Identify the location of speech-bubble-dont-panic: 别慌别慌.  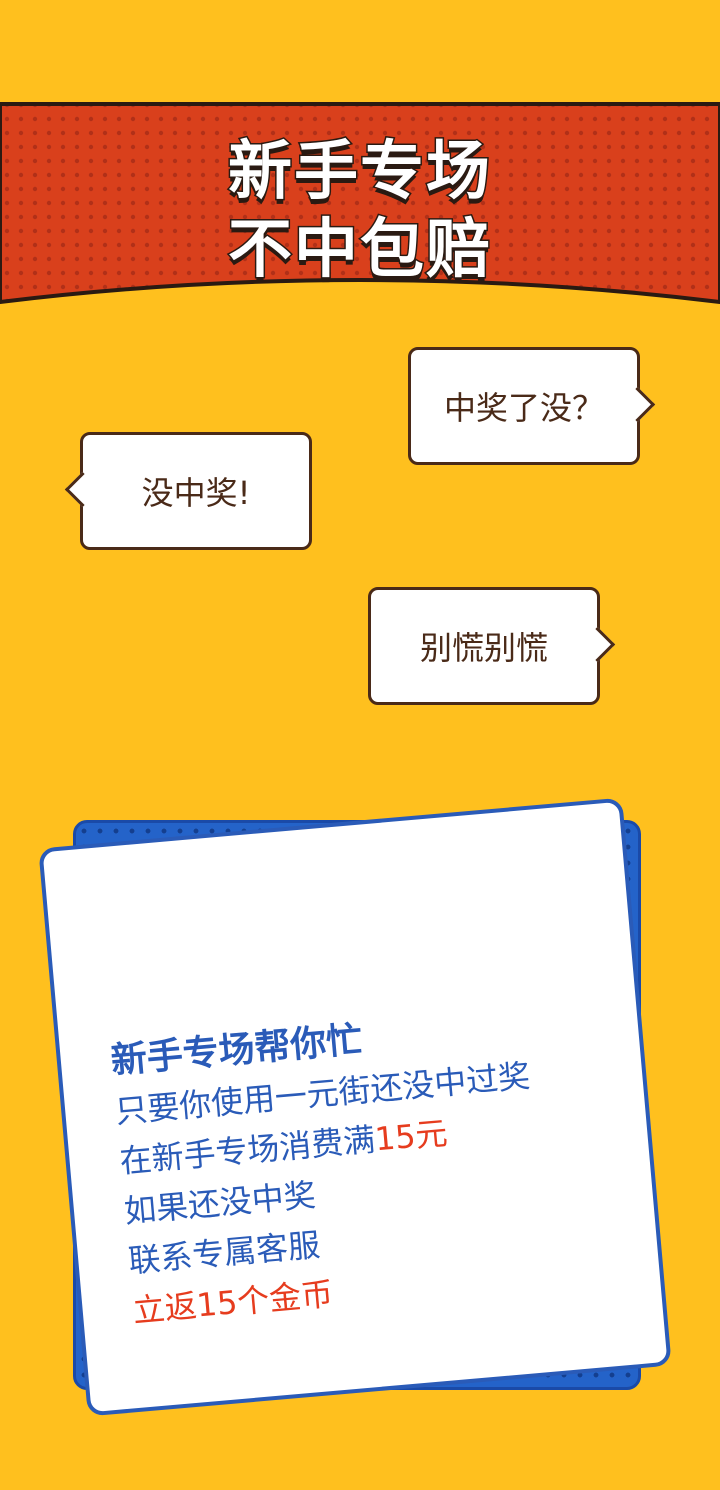
(492, 646).